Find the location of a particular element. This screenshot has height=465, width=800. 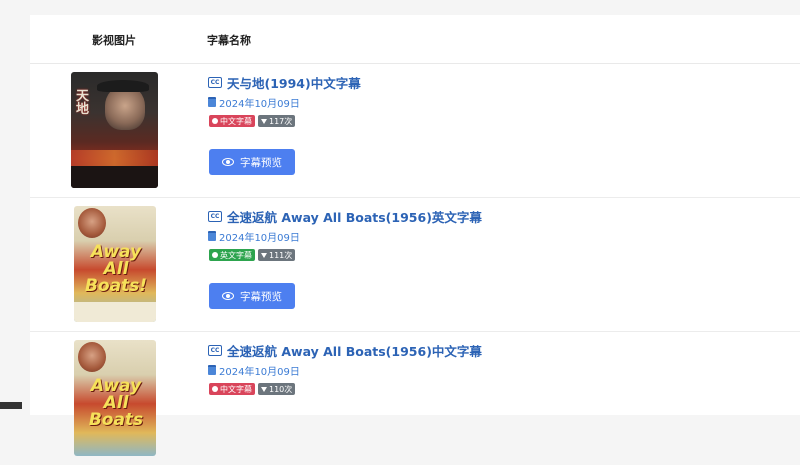

badge-group: 中文字幕 117次 is located at coordinates (252, 121).